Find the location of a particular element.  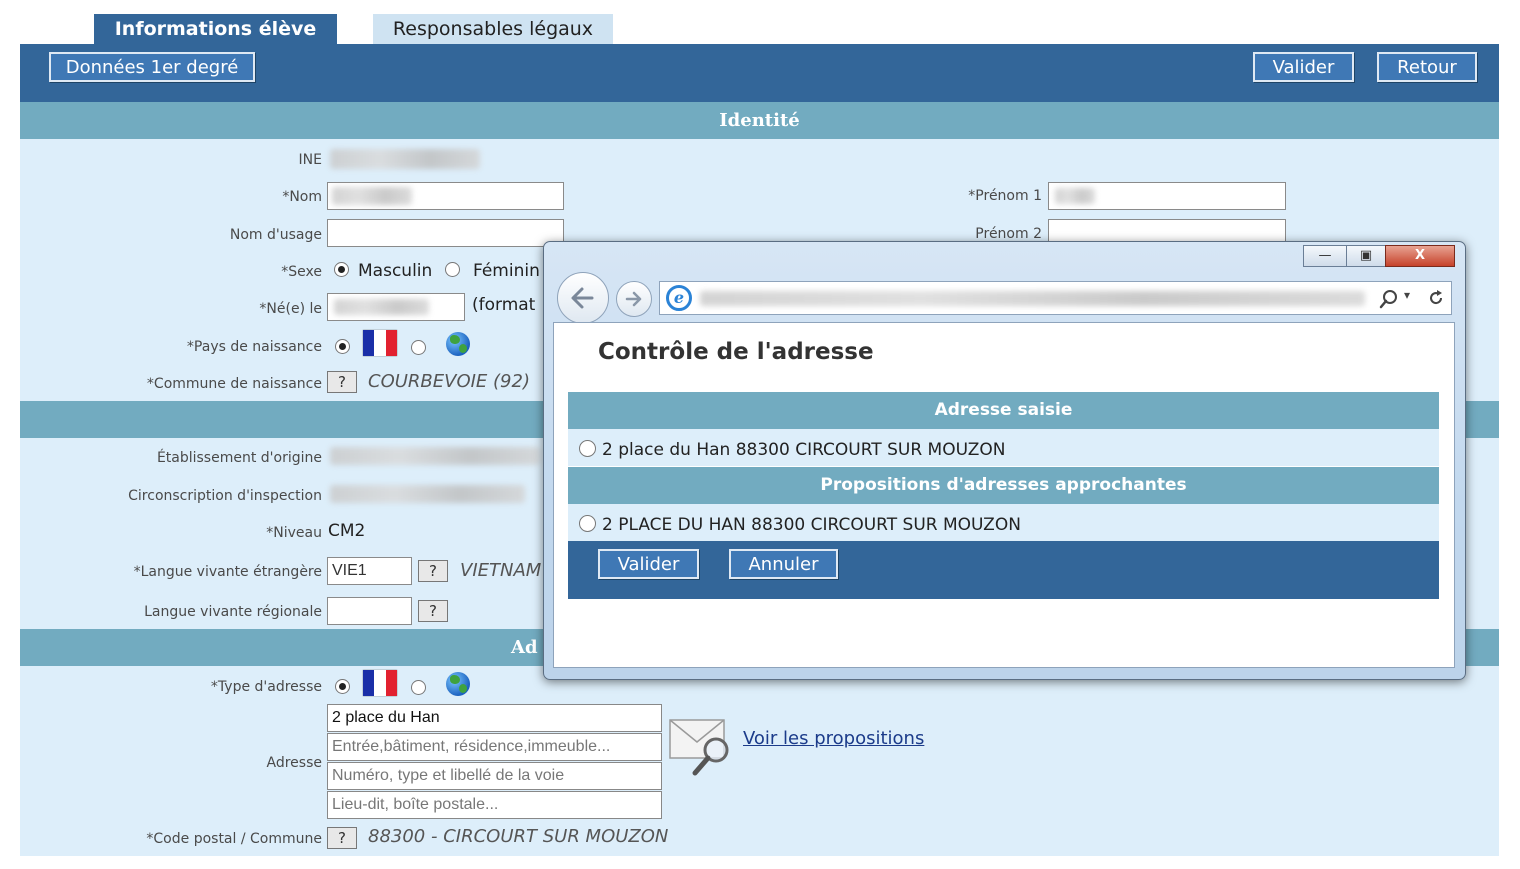

popup-annuler-button: Annuler is located at coordinates (783, 564).